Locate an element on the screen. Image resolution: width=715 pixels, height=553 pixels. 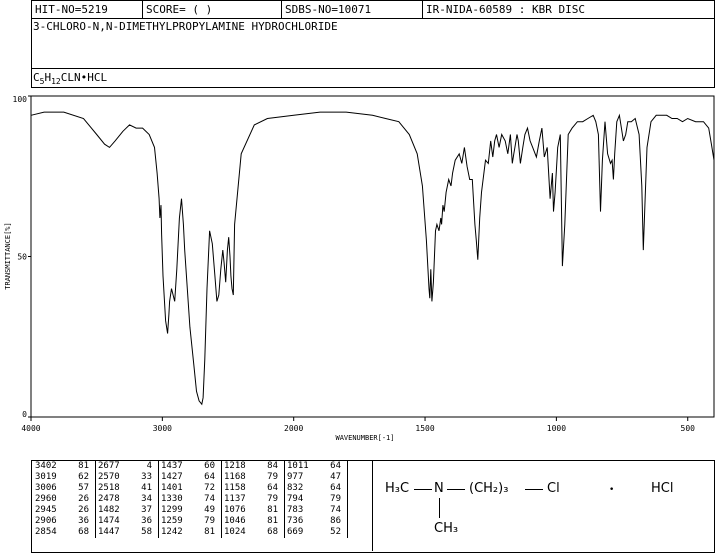
peak-transmittance: 86 is located at coordinates (331, 521).